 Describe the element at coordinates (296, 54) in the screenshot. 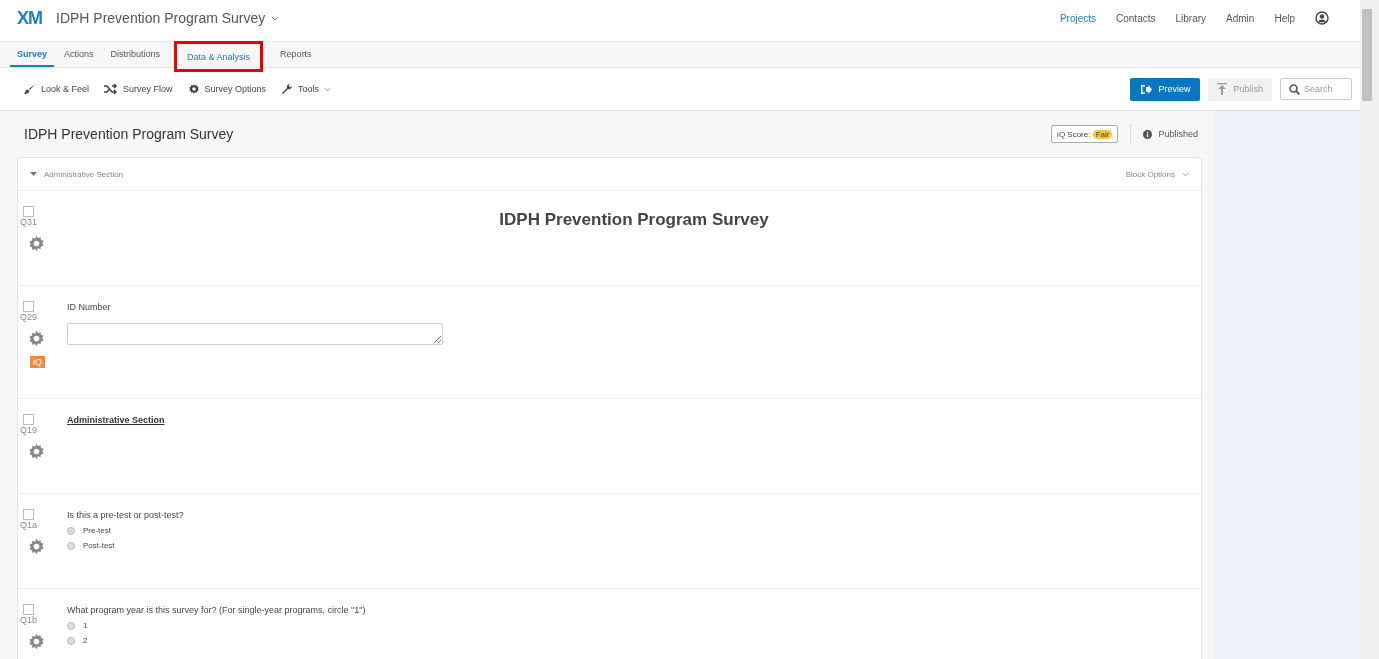

I see `tab: Reports` at that location.